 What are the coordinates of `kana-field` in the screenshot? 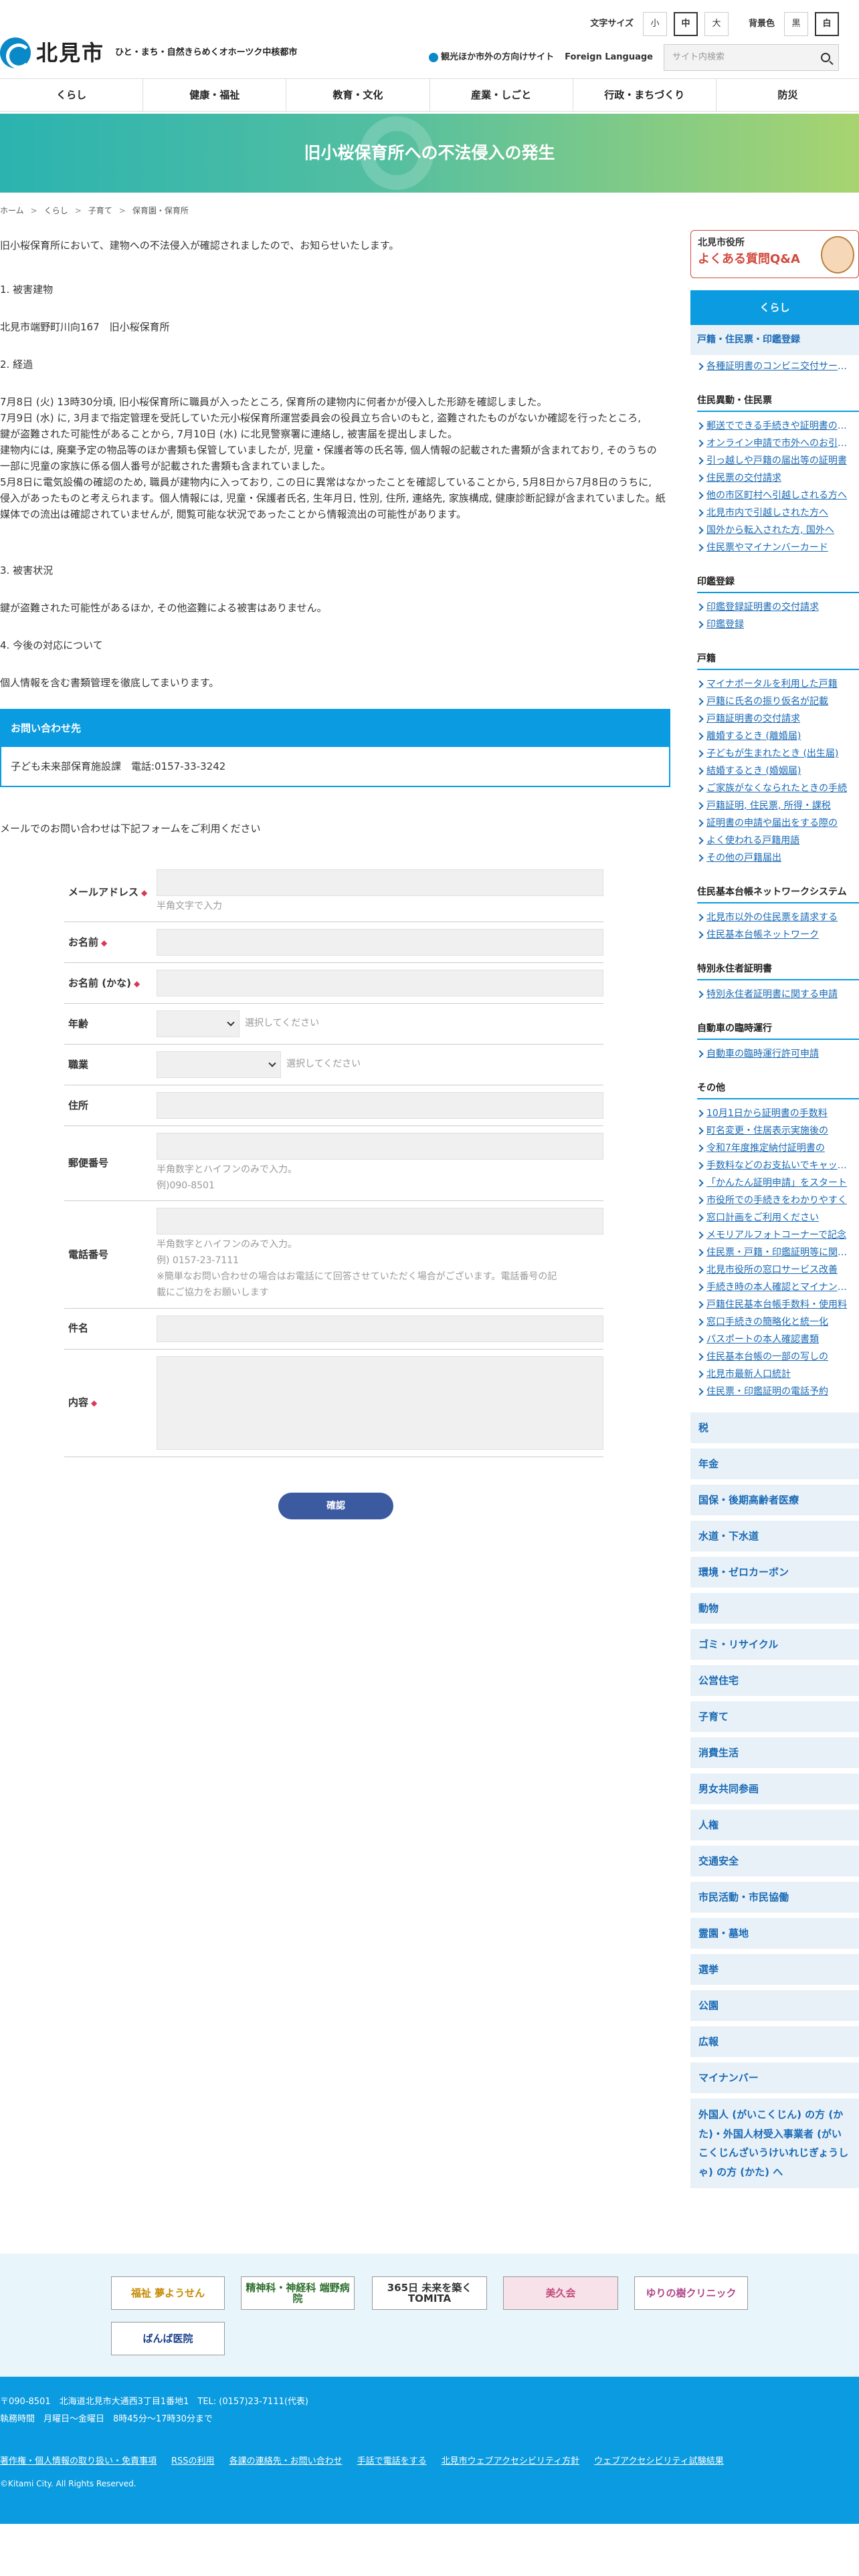 It's located at (380, 982).